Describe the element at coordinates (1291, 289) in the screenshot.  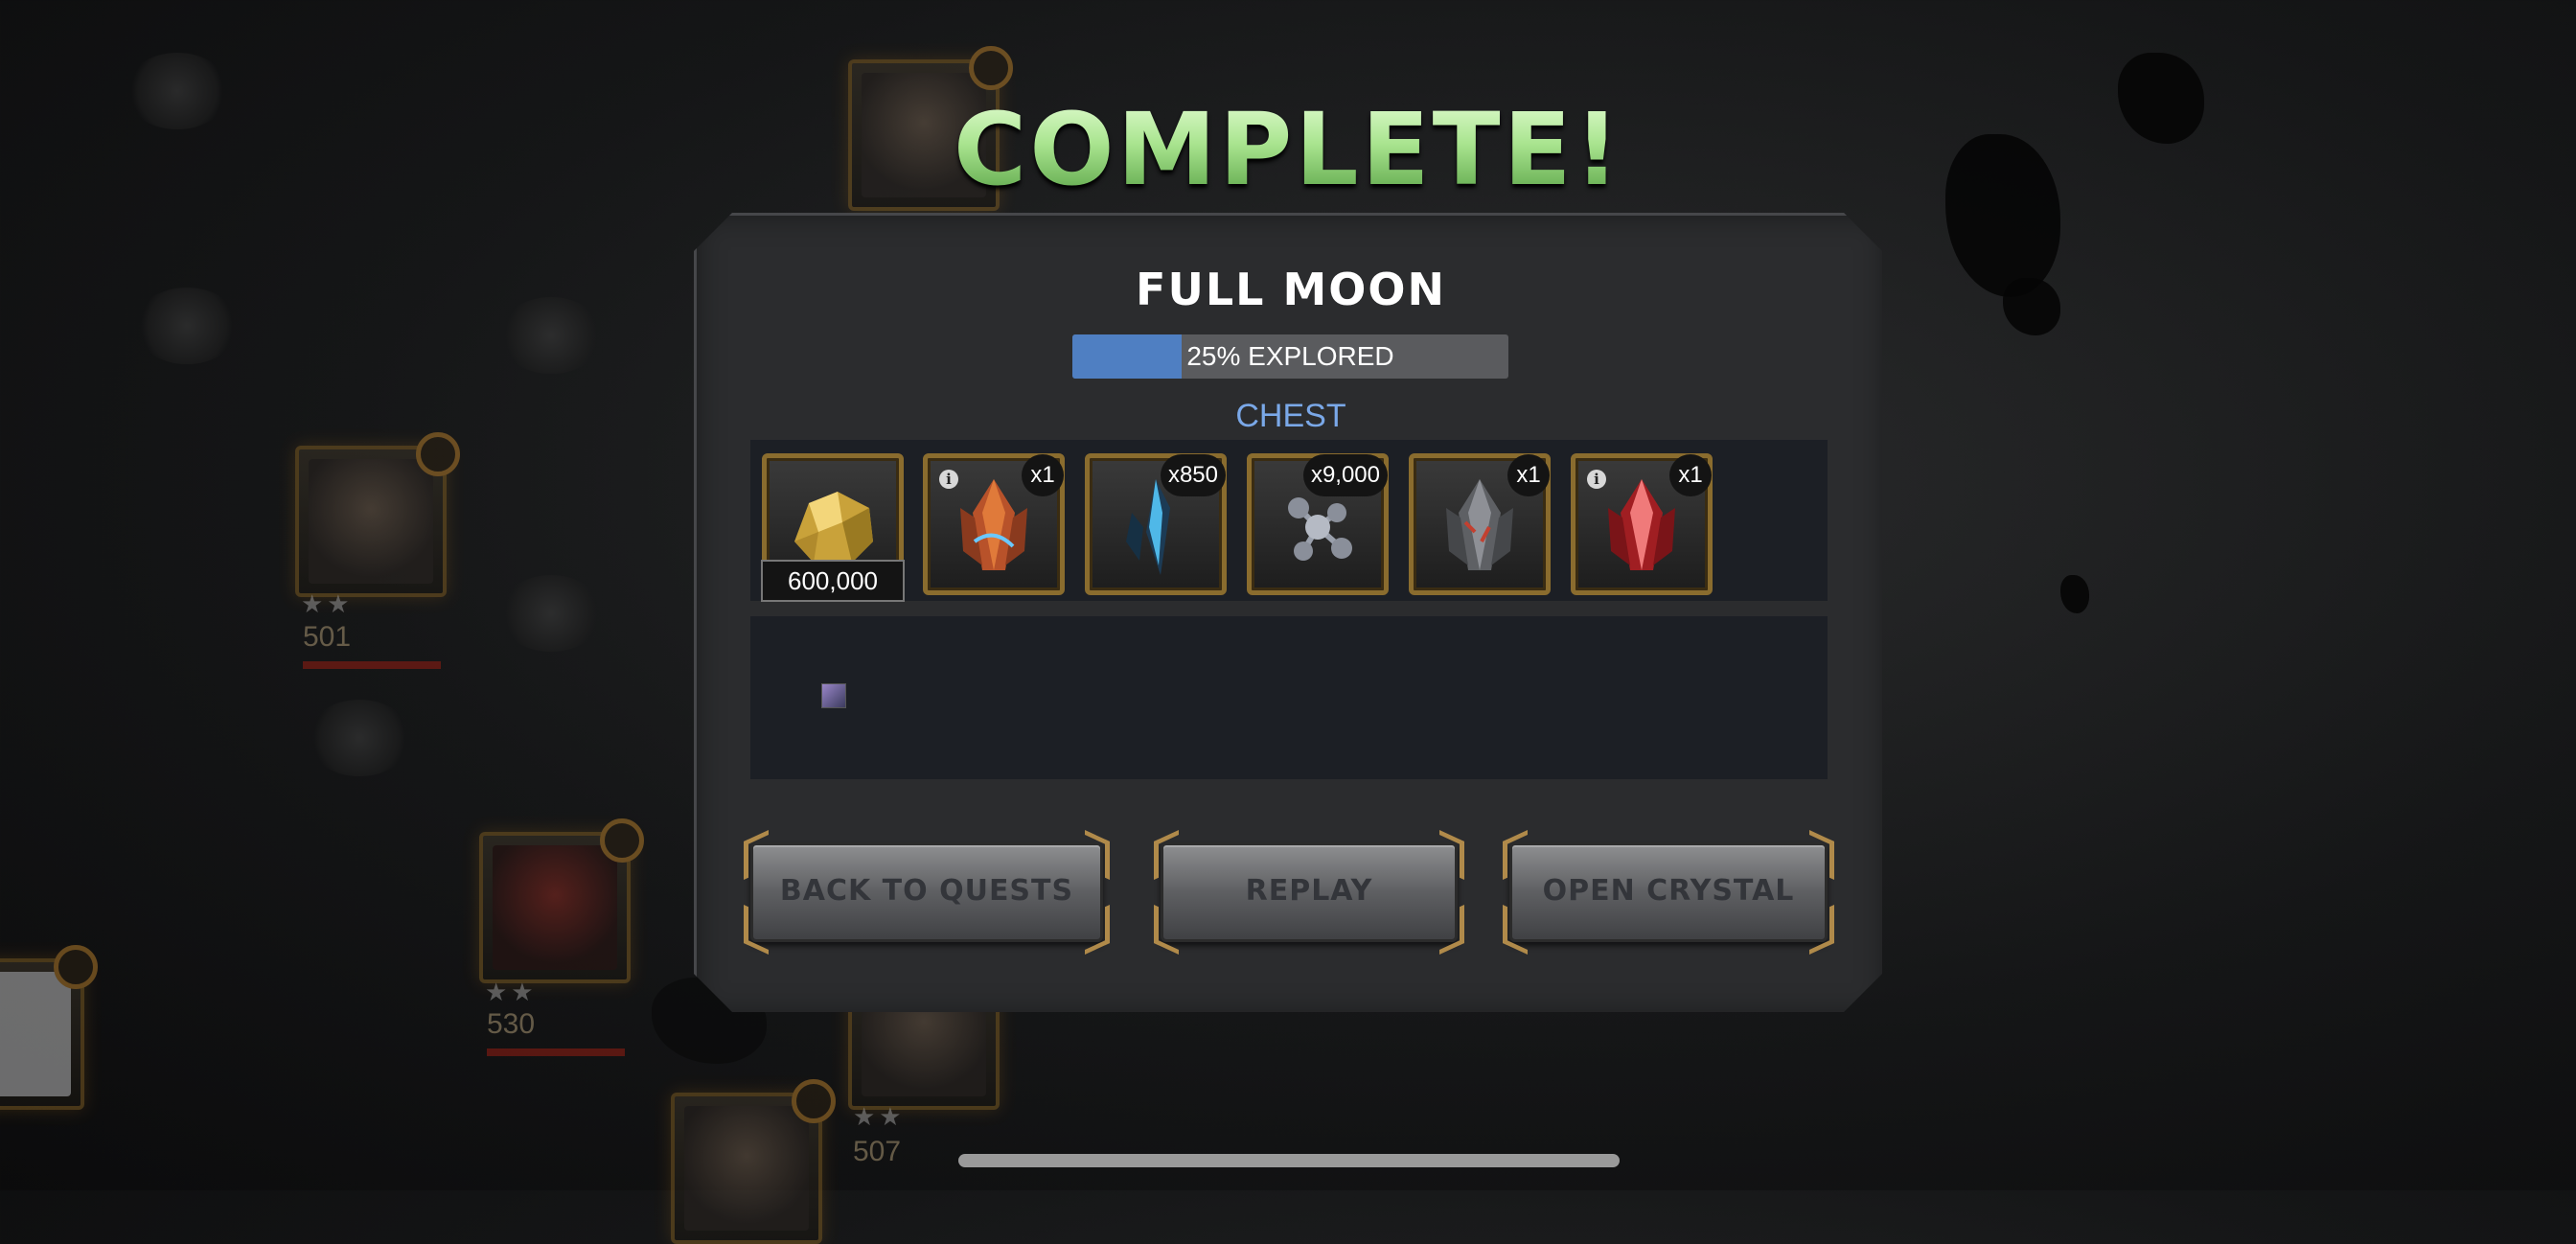
I see `quest-name: FULL MOON` at that location.